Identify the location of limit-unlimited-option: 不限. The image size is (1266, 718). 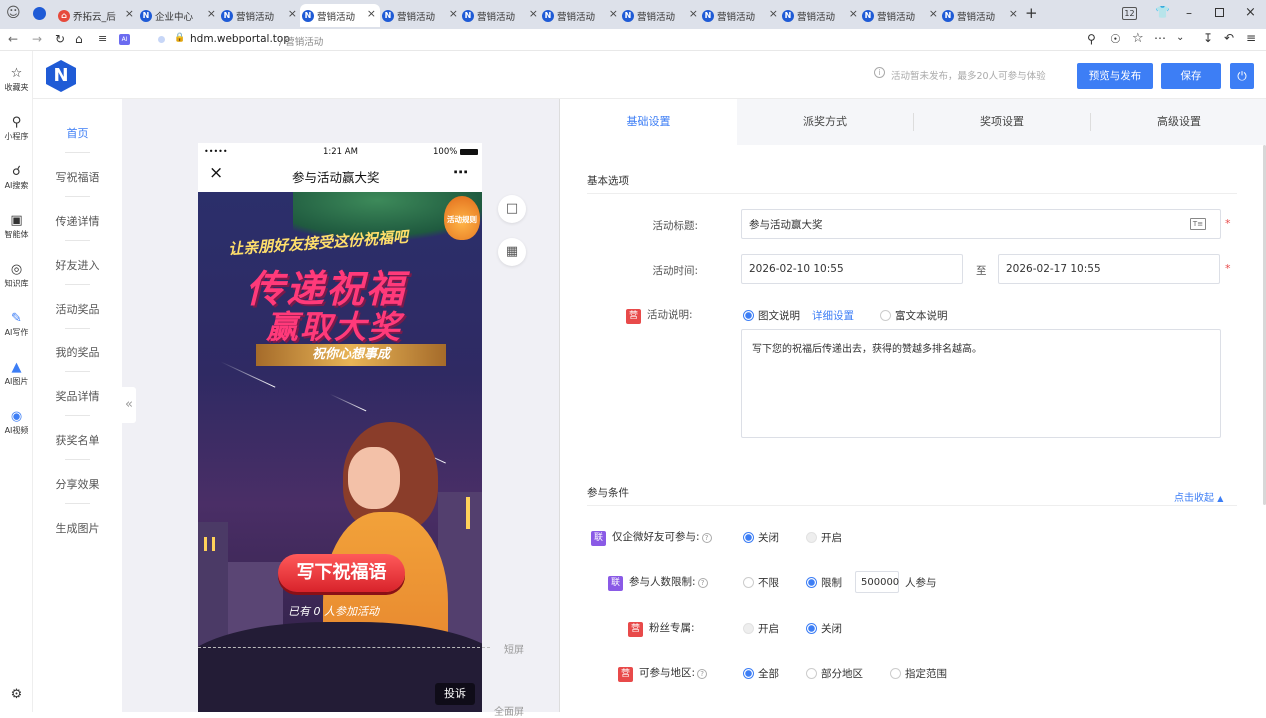
(761, 582).